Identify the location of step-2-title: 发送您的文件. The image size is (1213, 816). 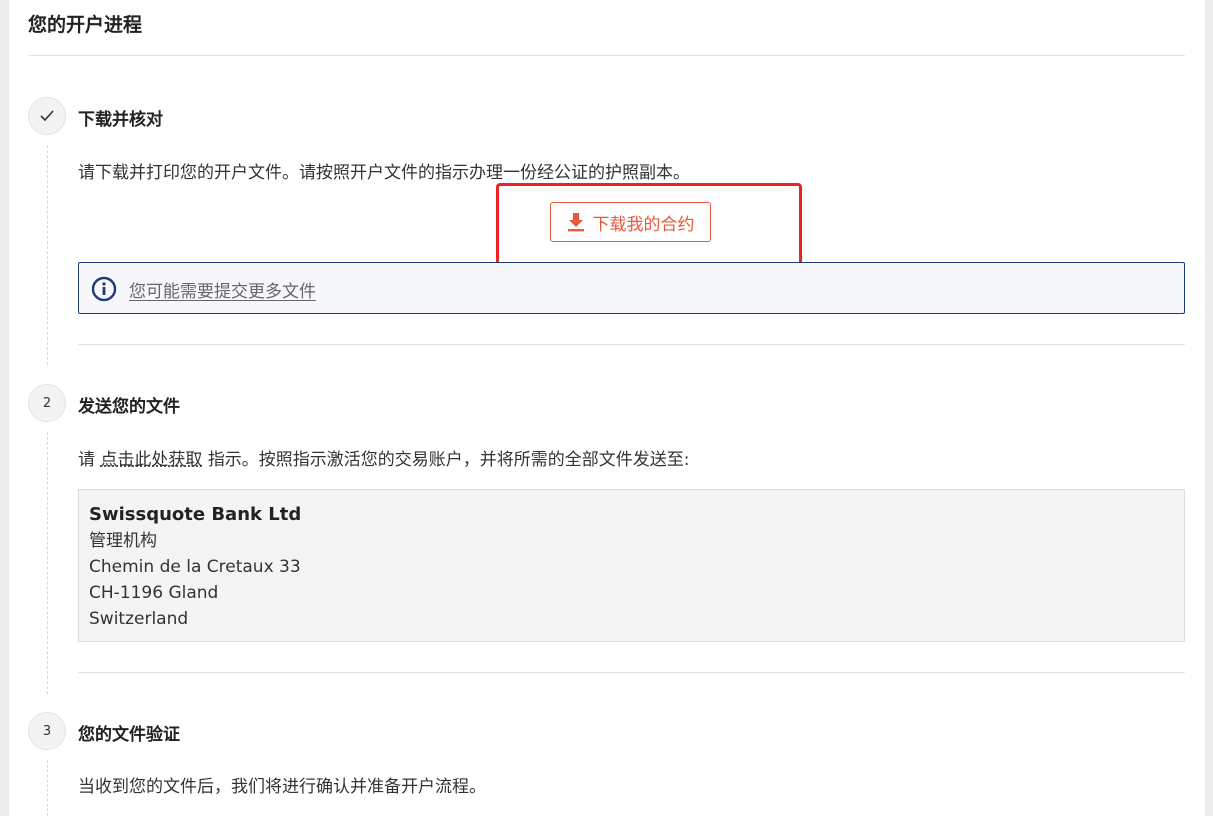
(129, 407).